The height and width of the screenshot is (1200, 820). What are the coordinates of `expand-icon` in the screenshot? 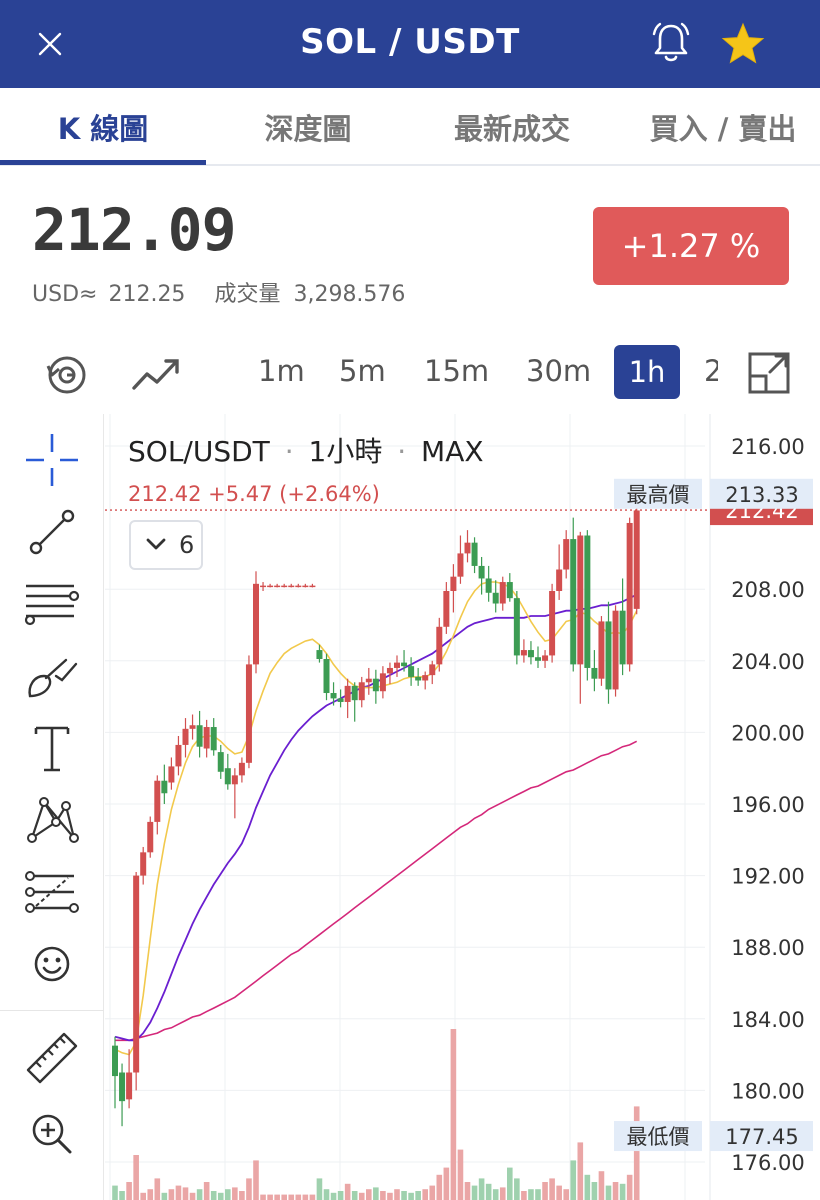 It's located at (769, 373).